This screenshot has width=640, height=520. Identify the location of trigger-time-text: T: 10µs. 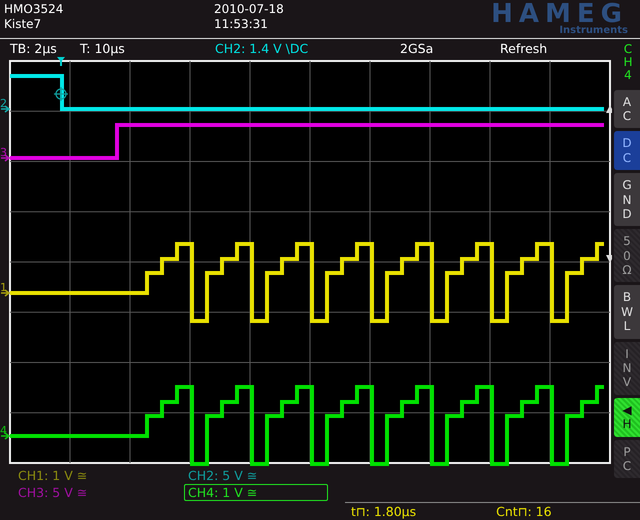
(103, 48).